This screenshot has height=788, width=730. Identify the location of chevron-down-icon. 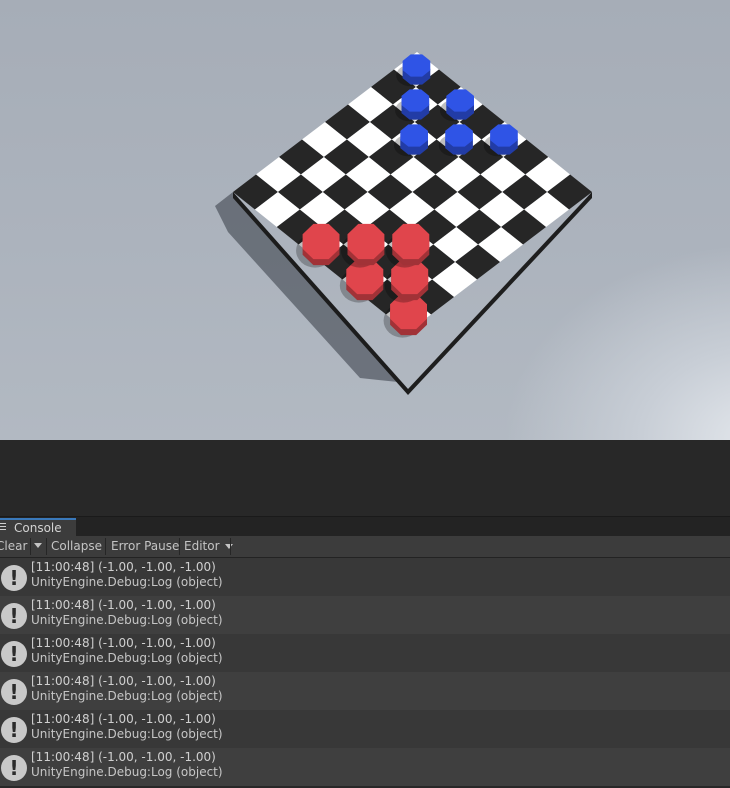
(38, 545).